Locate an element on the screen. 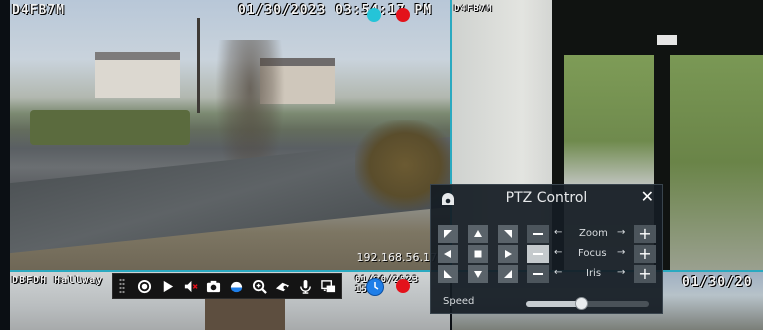 Image resolution: width=763 pixels, height=330 pixels. microphone-button is located at coordinates (305, 286).